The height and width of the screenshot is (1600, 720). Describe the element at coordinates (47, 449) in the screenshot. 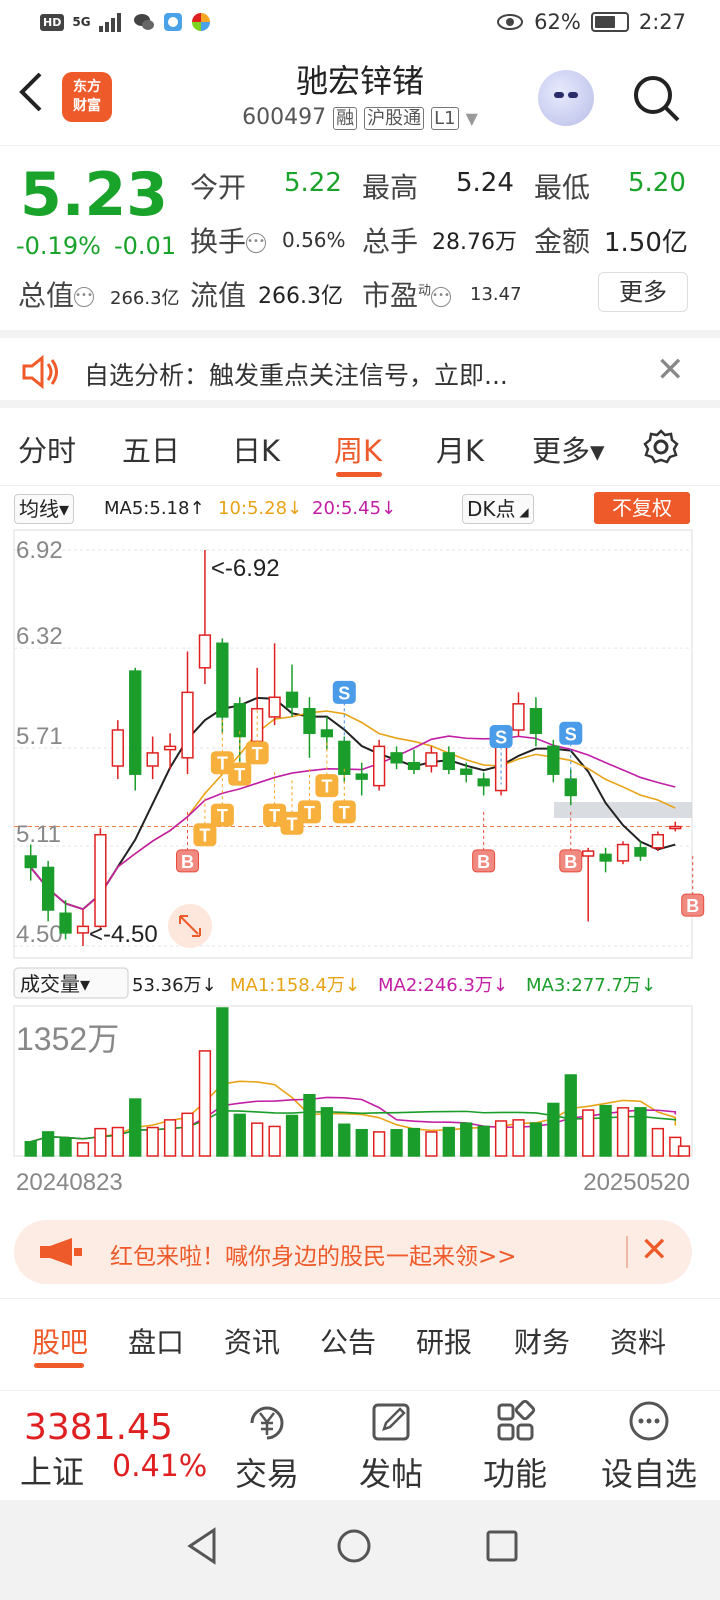

I see `tab-intraday: 分时` at that location.